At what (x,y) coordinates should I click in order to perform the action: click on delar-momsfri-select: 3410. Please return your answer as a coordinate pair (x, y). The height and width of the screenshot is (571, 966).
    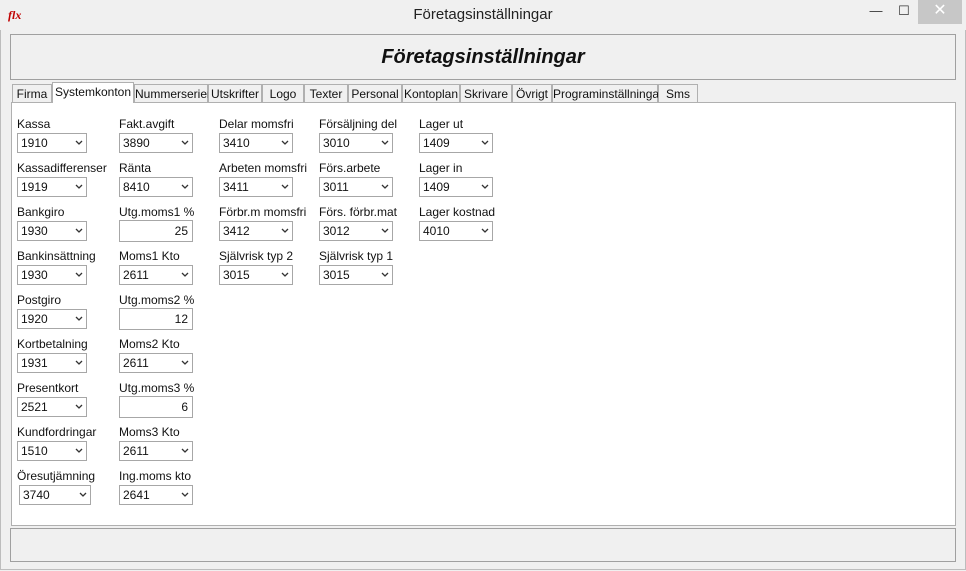
    Looking at the image, I should click on (256, 143).